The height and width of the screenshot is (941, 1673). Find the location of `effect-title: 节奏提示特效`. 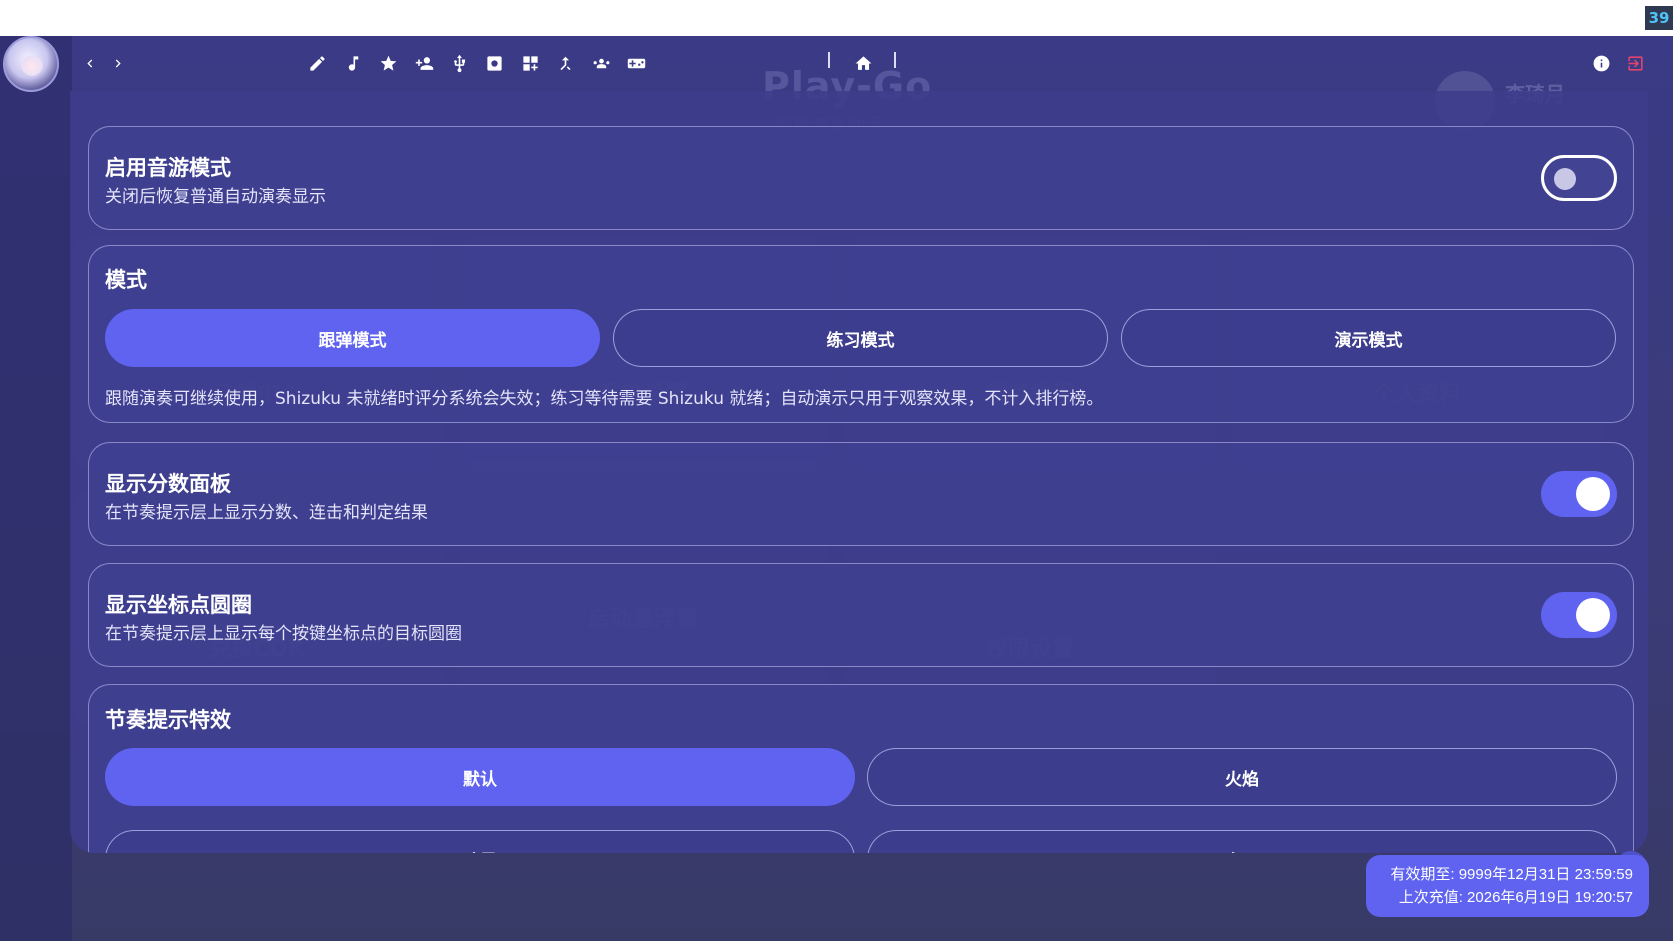

effect-title: 节奏提示特效 is located at coordinates (168, 720).